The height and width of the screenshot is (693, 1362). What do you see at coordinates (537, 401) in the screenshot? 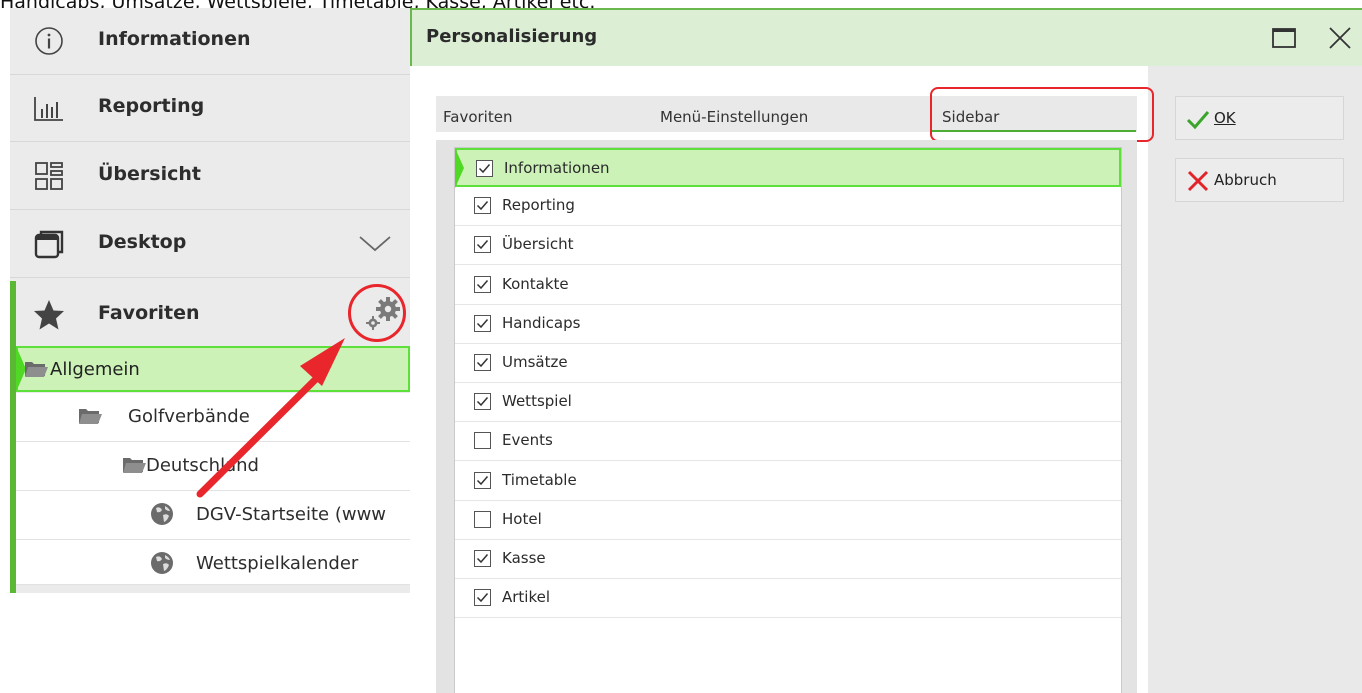
I see `list-item-label: Wettspiel` at bounding box center [537, 401].